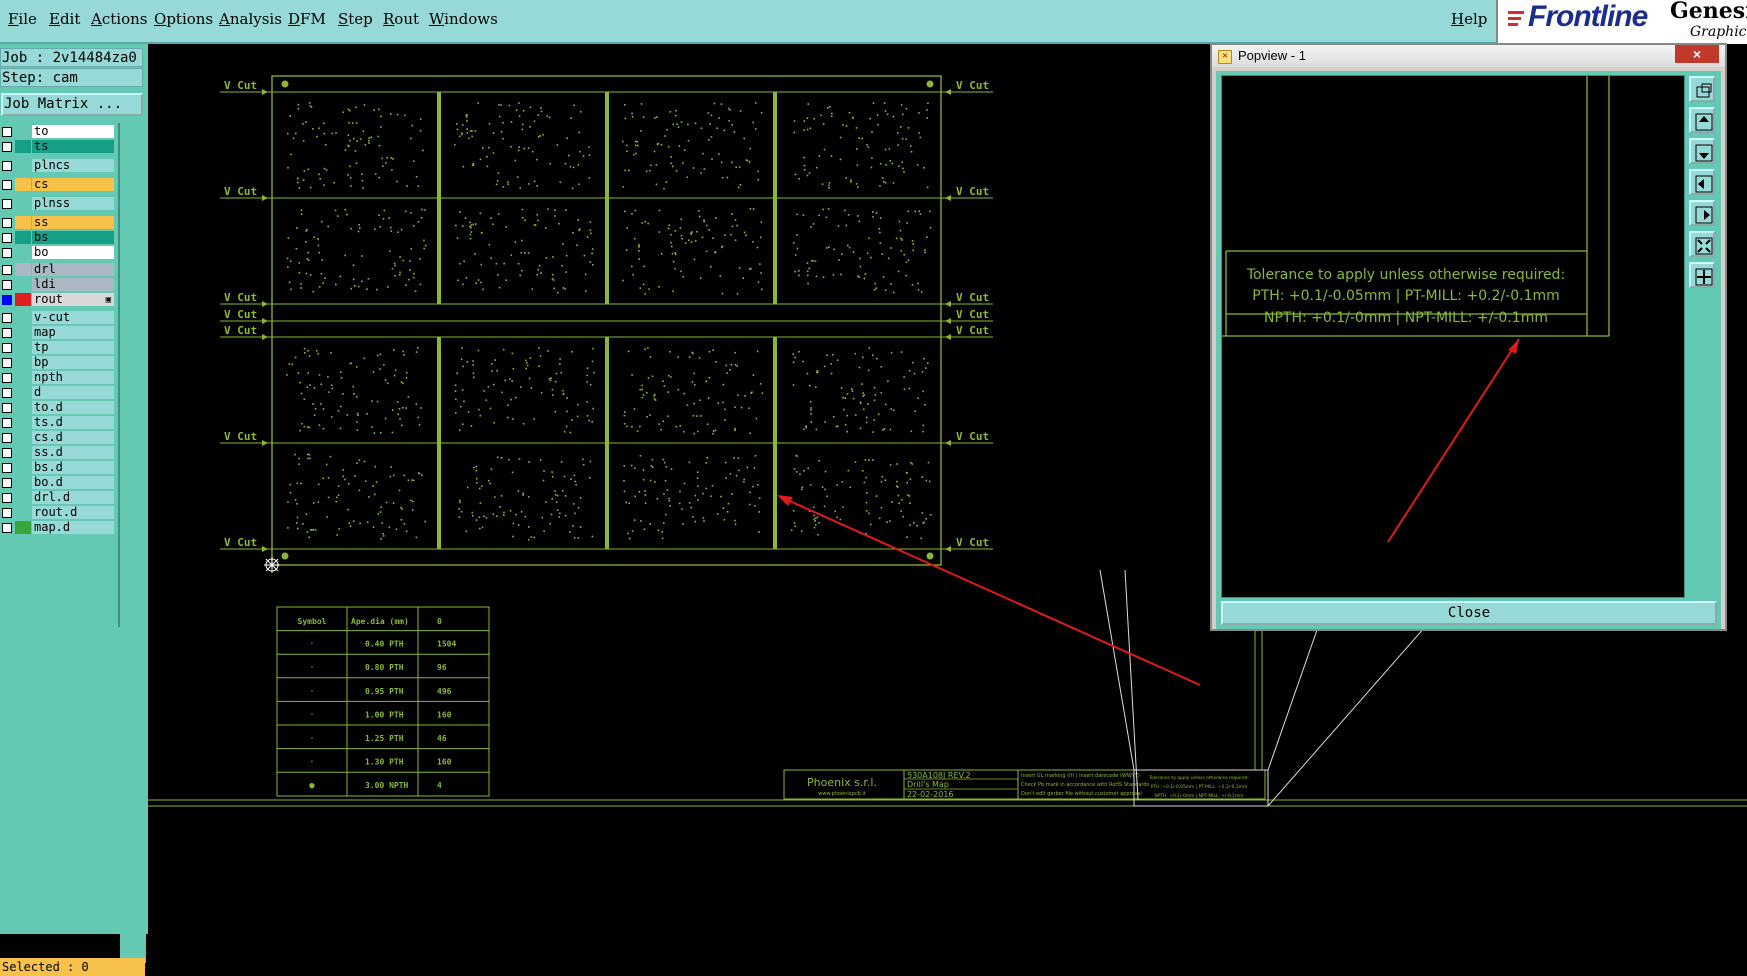  What do you see at coordinates (73, 407) in the screenshot?
I see `layer-name: to.d` at bounding box center [73, 407].